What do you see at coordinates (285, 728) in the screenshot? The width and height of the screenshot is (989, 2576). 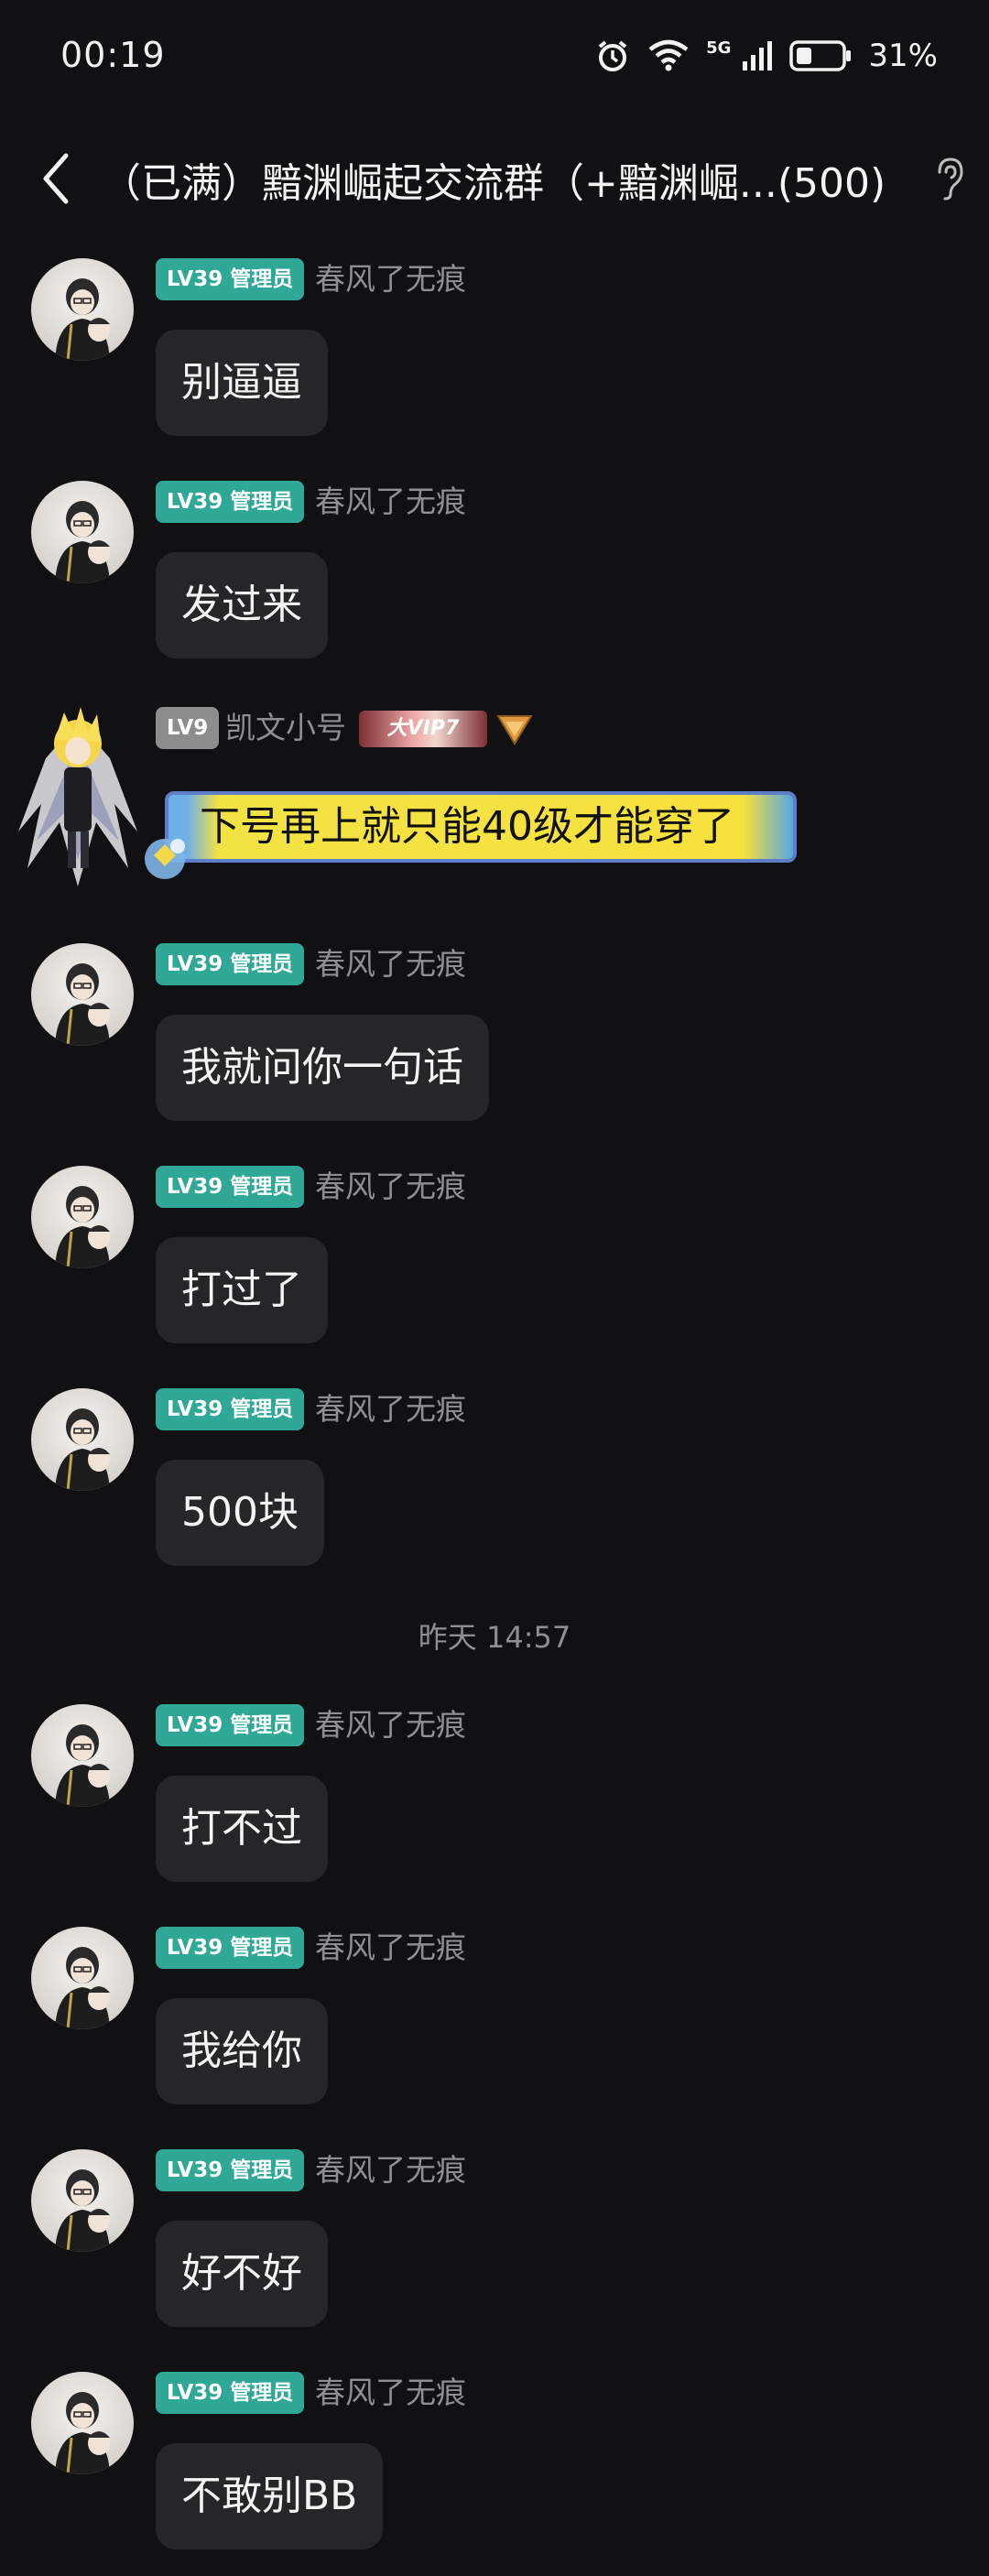 I see `sender-name: 凯文小号` at bounding box center [285, 728].